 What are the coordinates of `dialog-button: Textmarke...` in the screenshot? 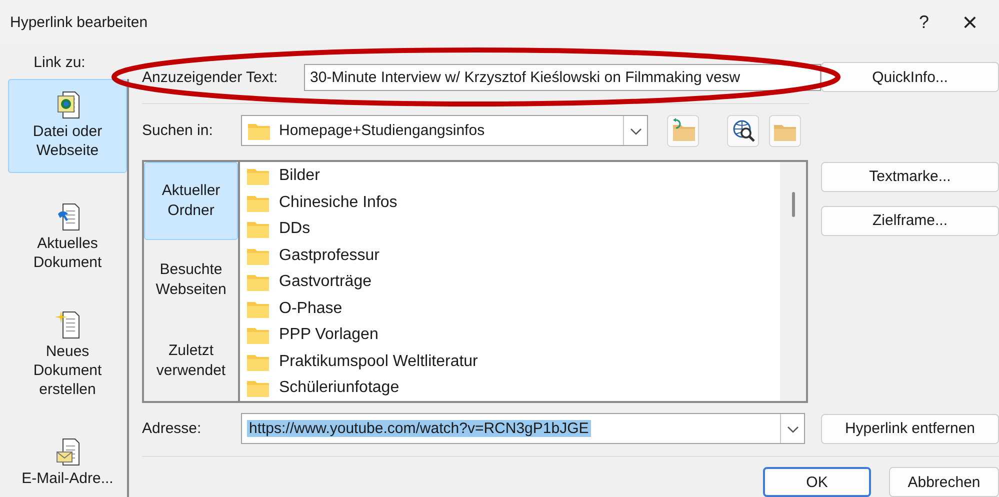 It's located at (910, 177).